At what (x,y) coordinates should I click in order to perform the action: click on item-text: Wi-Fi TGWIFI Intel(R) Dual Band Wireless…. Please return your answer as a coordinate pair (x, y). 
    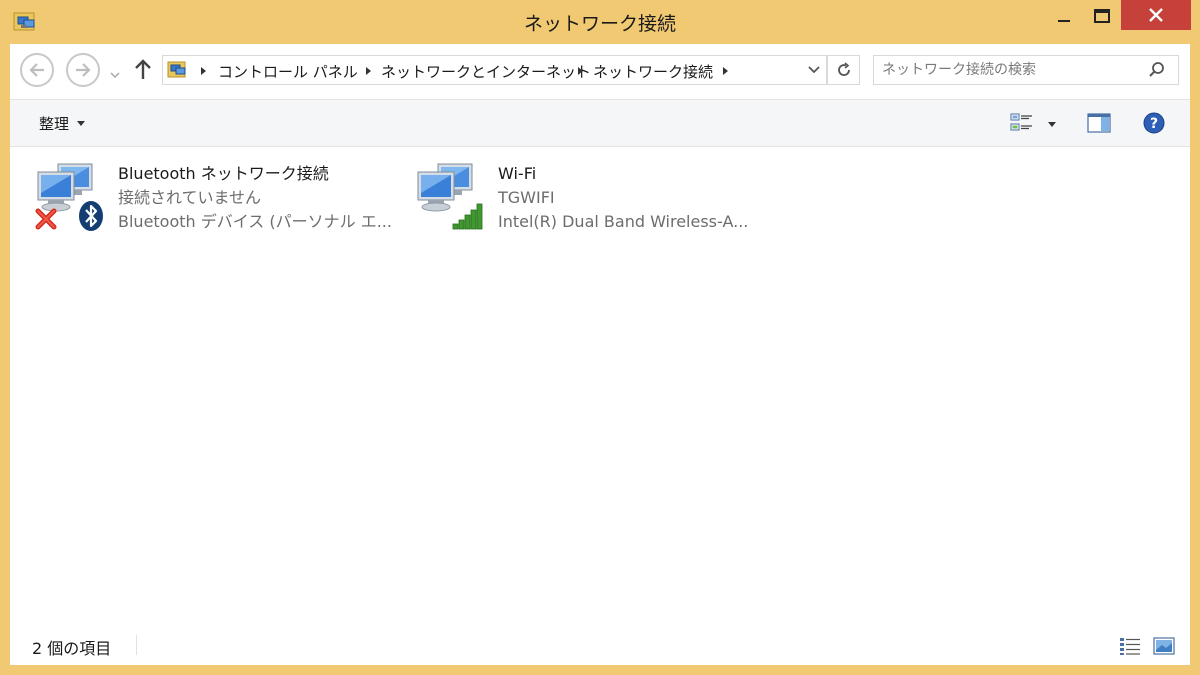
    Looking at the image, I should click on (623, 198).